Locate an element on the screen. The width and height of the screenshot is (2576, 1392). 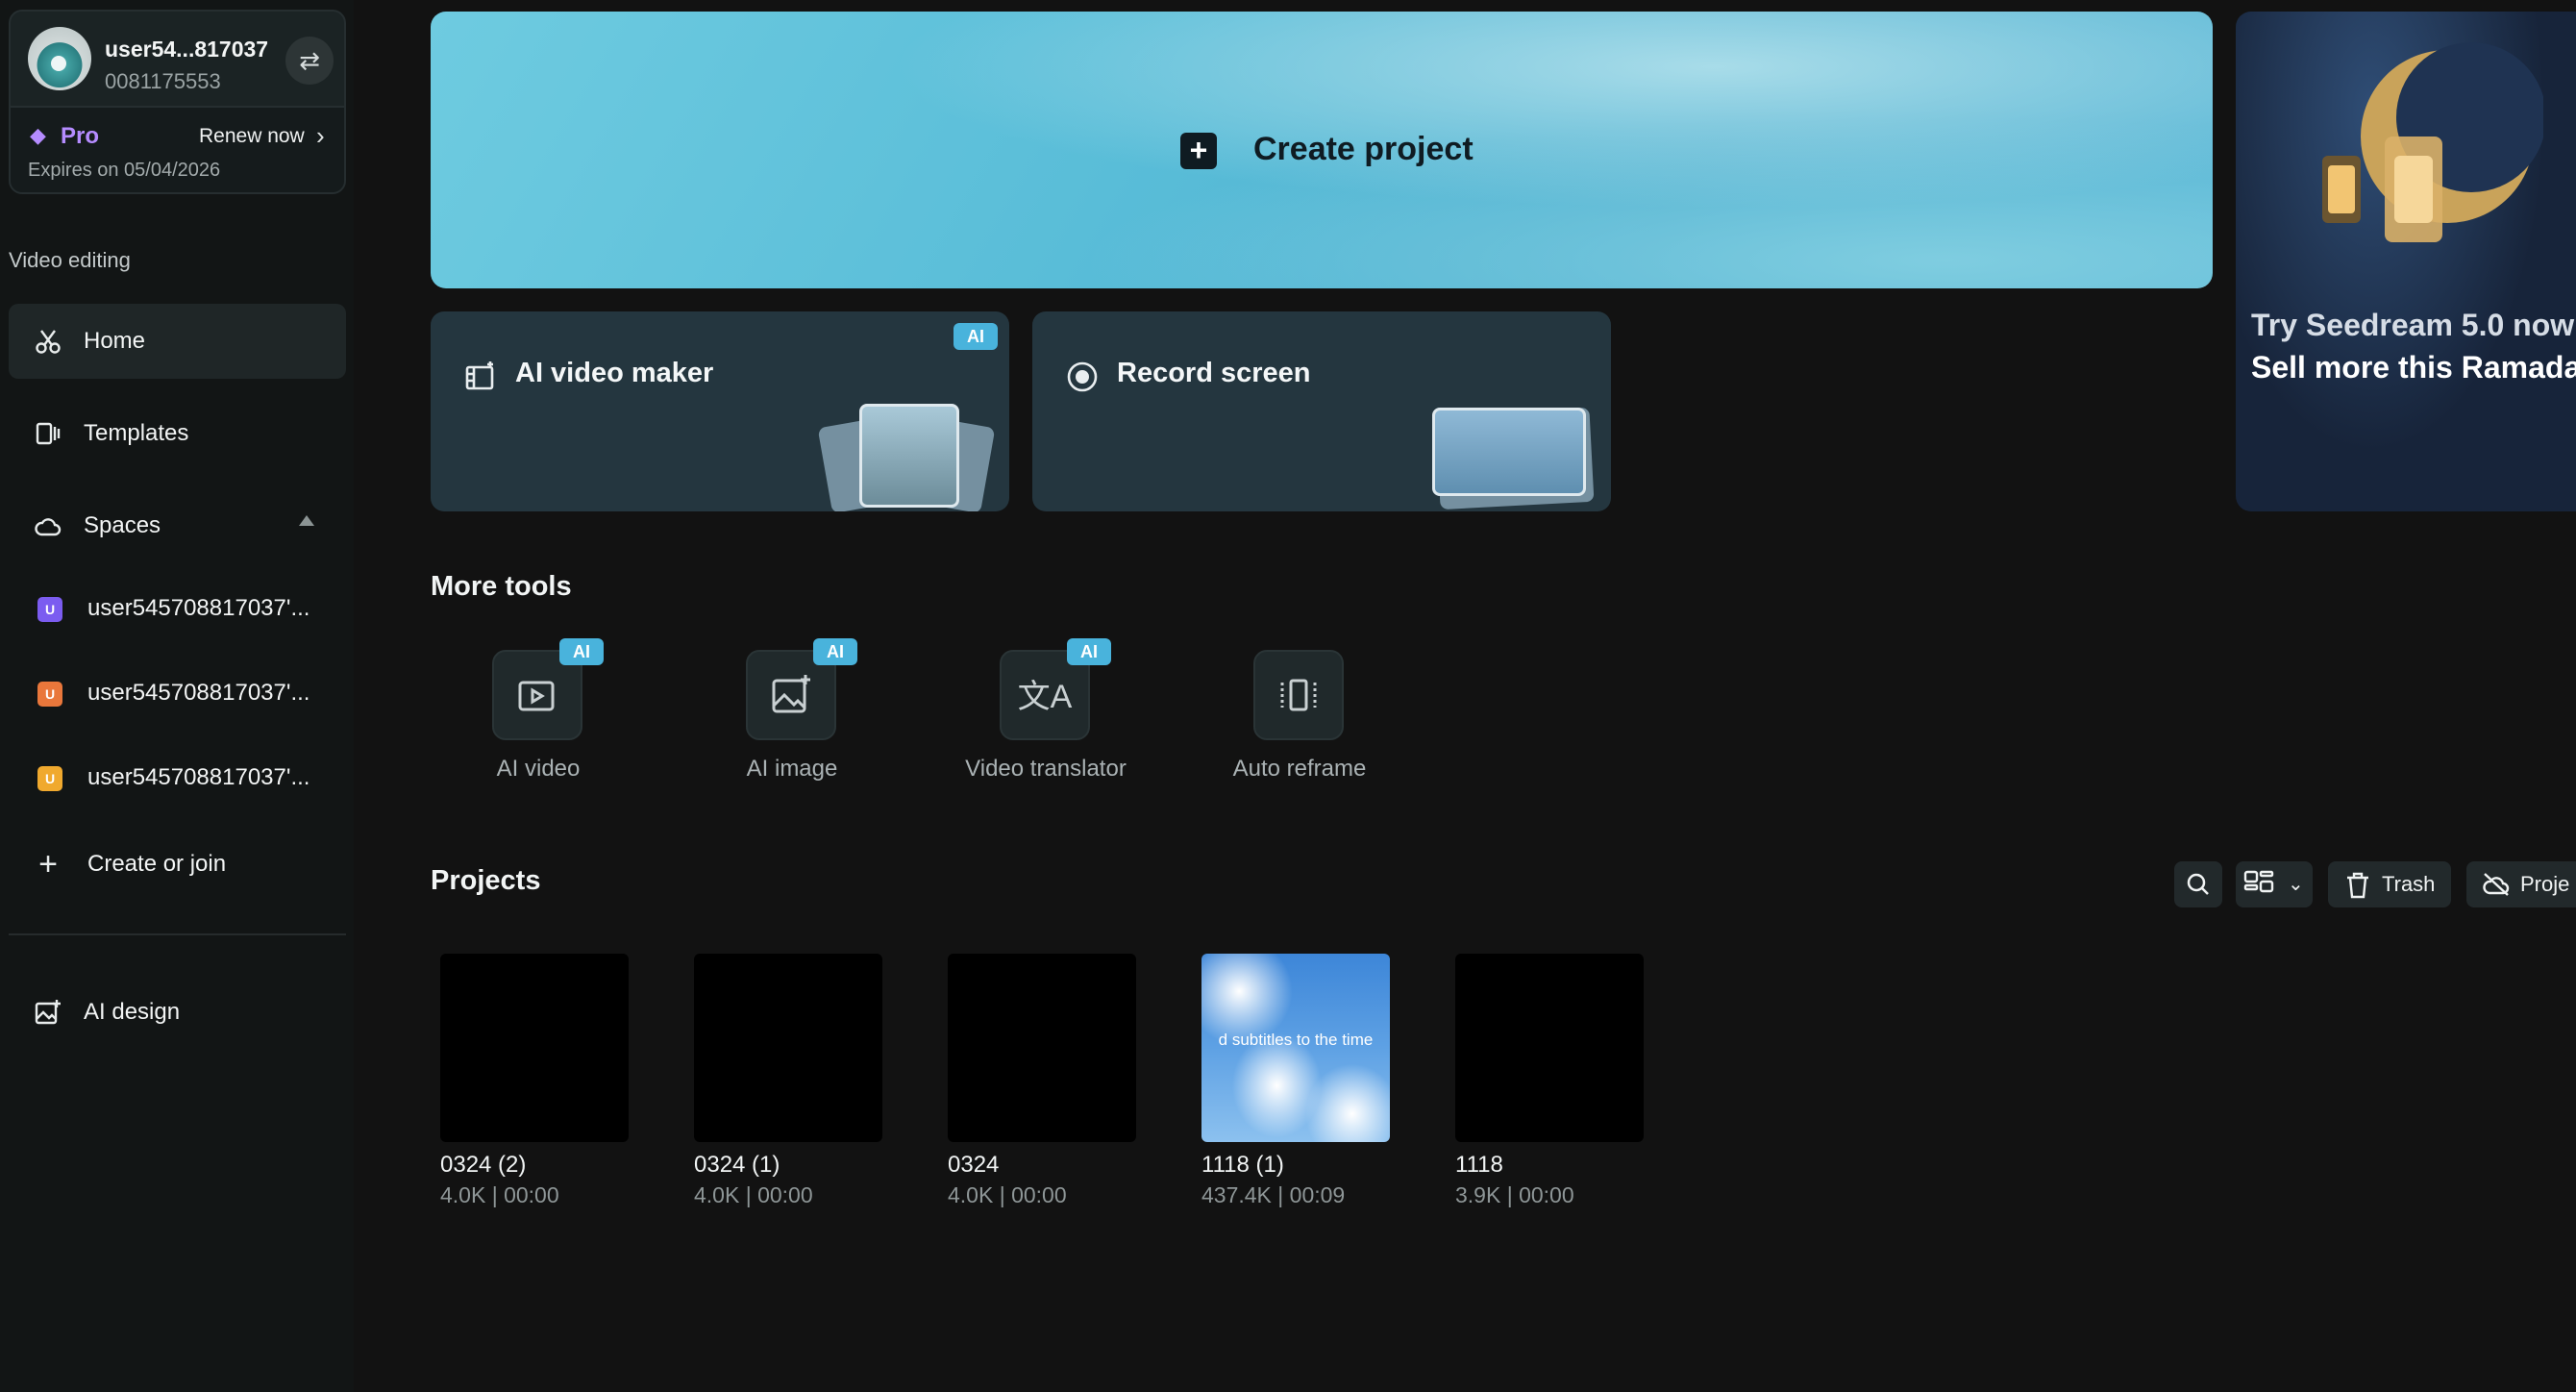
tool-ai-video: AI AI video is located at coordinates (539, 722).